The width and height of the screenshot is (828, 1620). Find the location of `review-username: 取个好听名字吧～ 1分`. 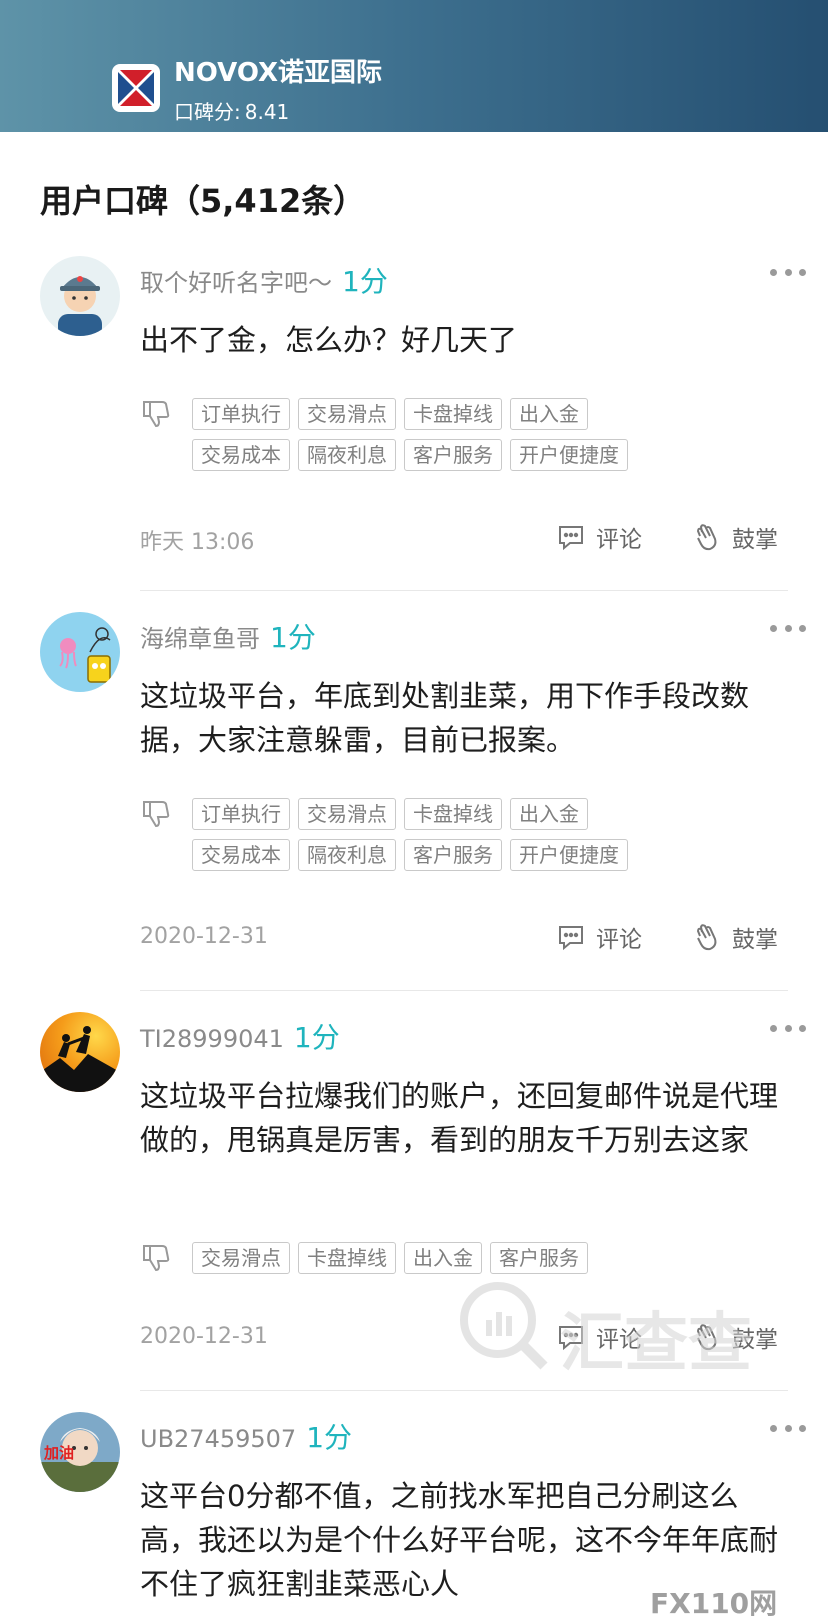

review-username: 取个好听名字吧～ 1分 is located at coordinates (264, 280).